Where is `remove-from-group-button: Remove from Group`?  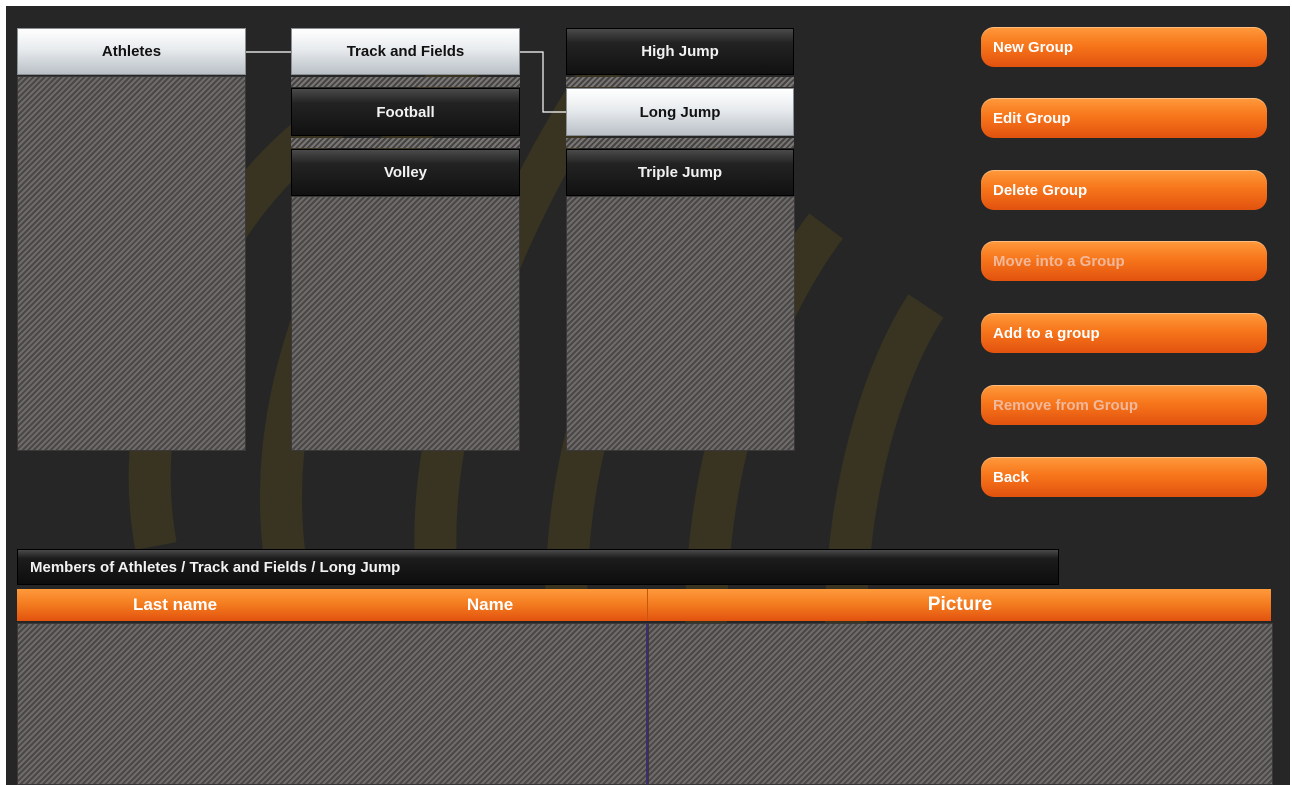
remove-from-group-button: Remove from Group is located at coordinates (1124, 405).